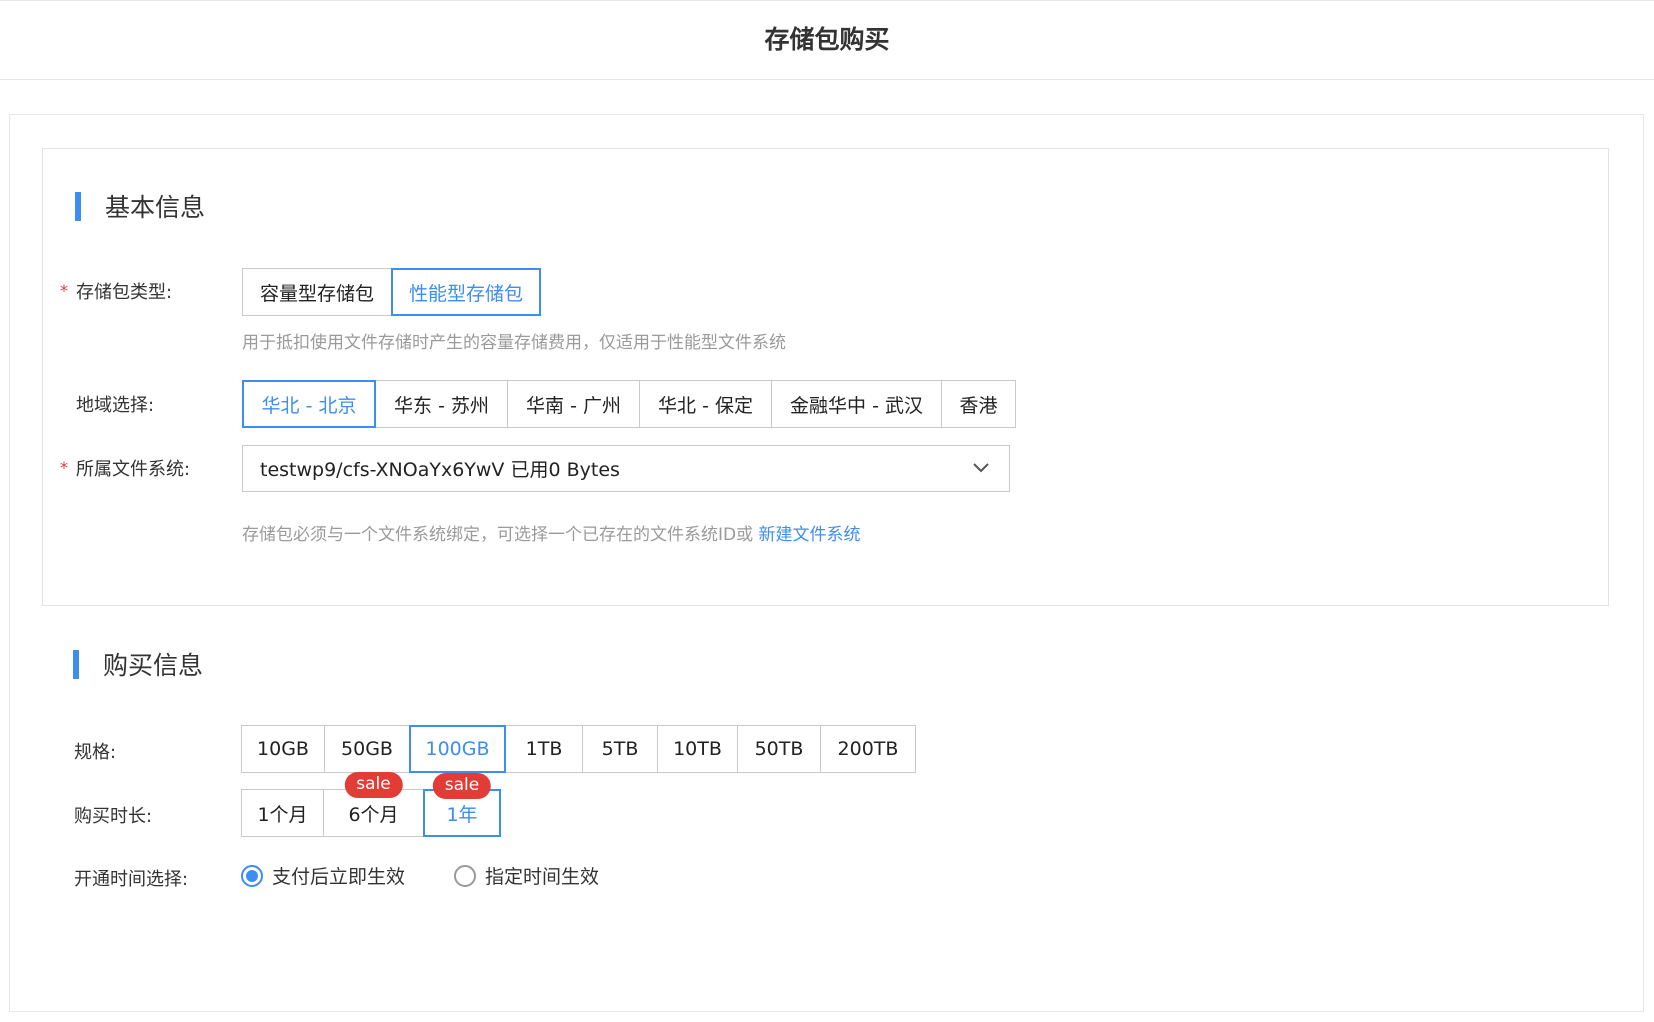  I want to click on duration-option-label: 6个月, so click(373, 814).